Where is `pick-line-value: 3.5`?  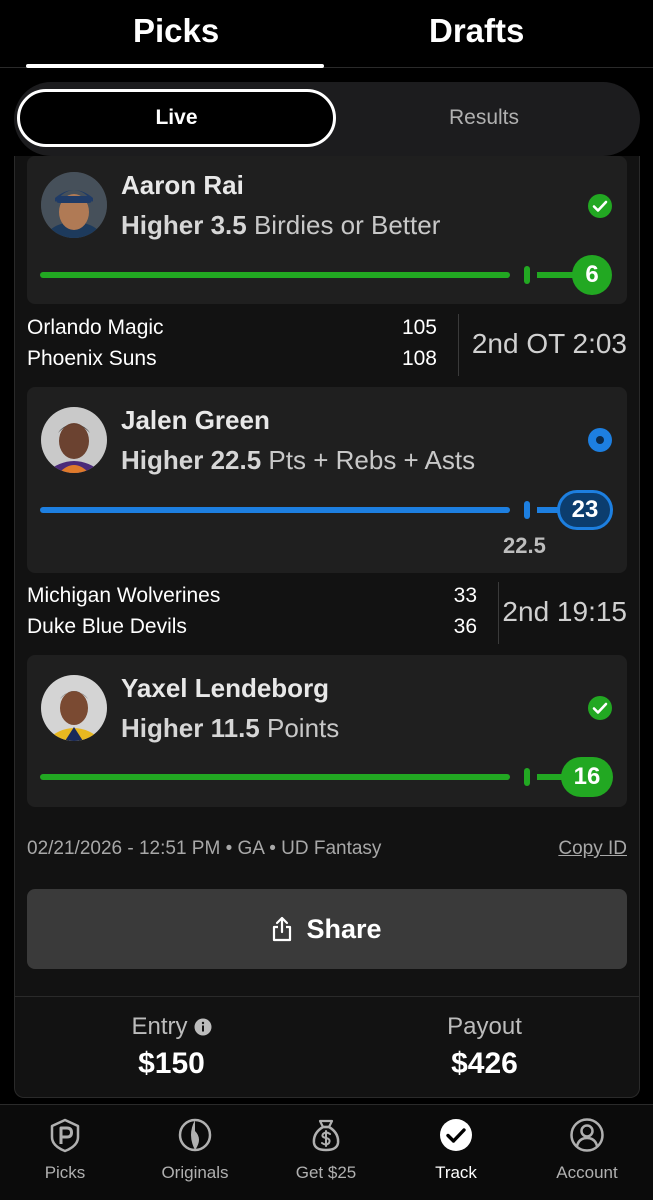
pick-line-value: 3.5 is located at coordinates (228, 225).